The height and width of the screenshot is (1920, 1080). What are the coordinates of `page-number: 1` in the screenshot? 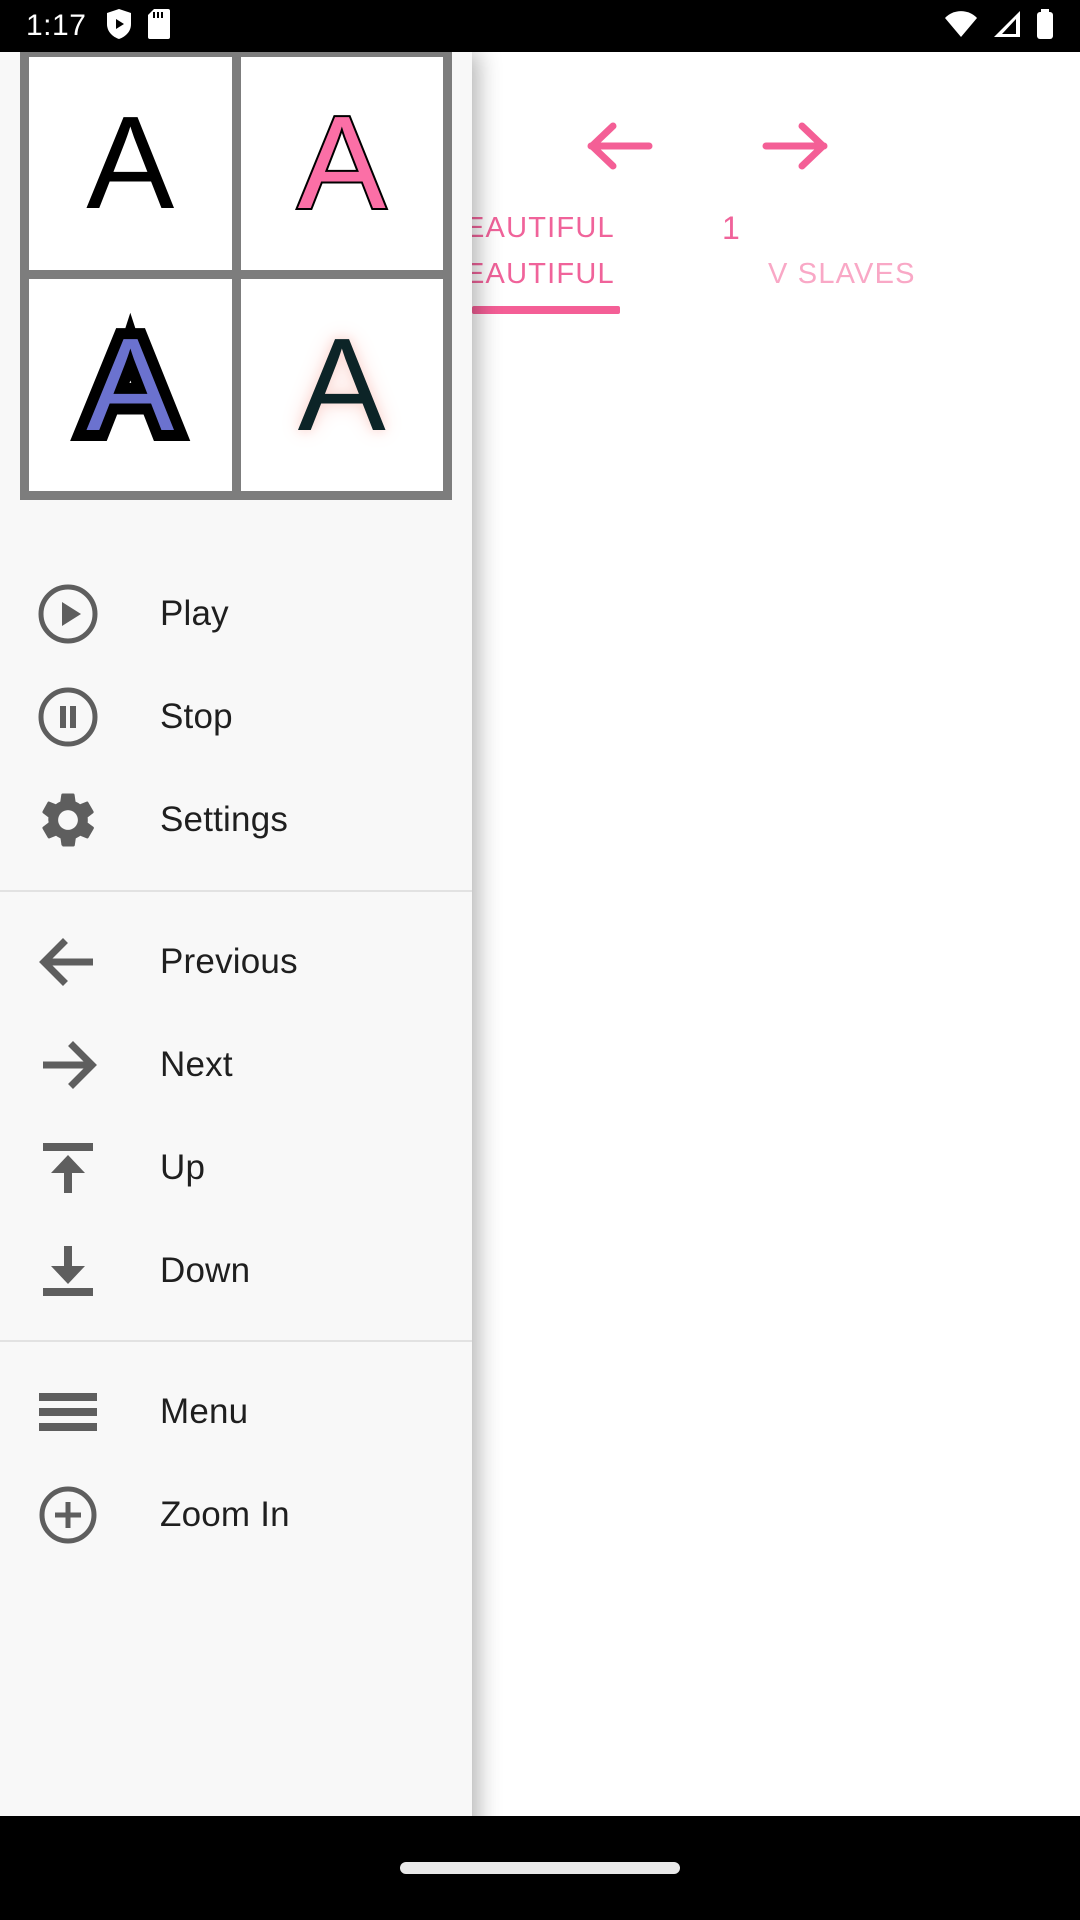 It's located at (731, 228).